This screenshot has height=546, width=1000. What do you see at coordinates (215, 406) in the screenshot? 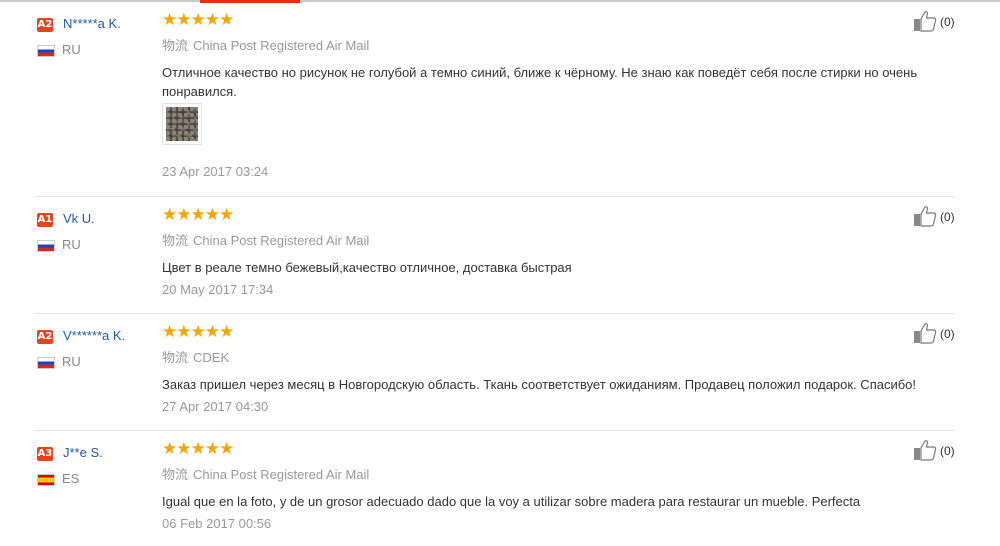
I see `review-date: 27 Apr 2017 04:30` at bounding box center [215, 406].